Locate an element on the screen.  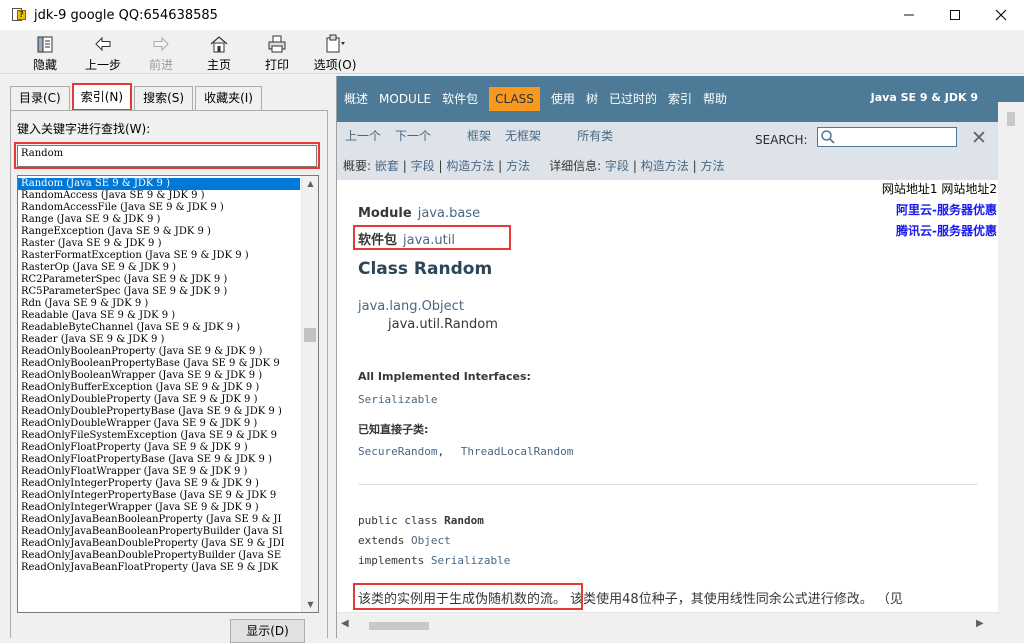
ad-link-aliyun: 阿里云-服务器优惠 is located at coordinates (939, 209).